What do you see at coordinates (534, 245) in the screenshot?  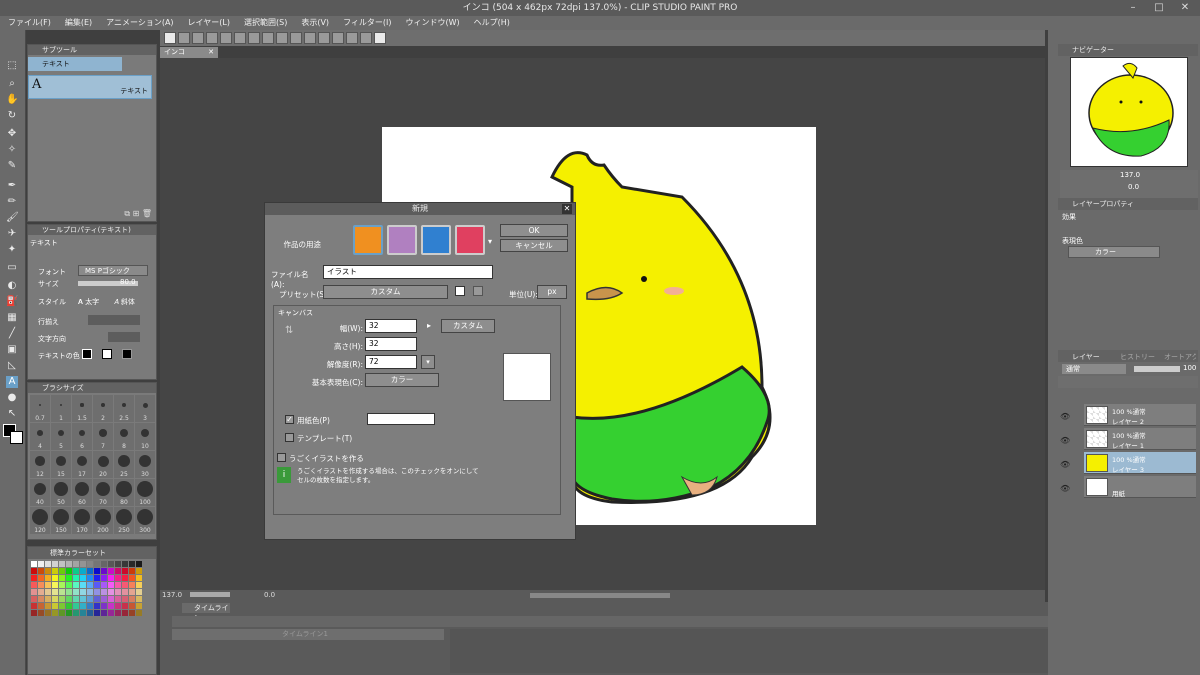 I see `cancel-button: キャンセル` at bounding box center [534, 245].